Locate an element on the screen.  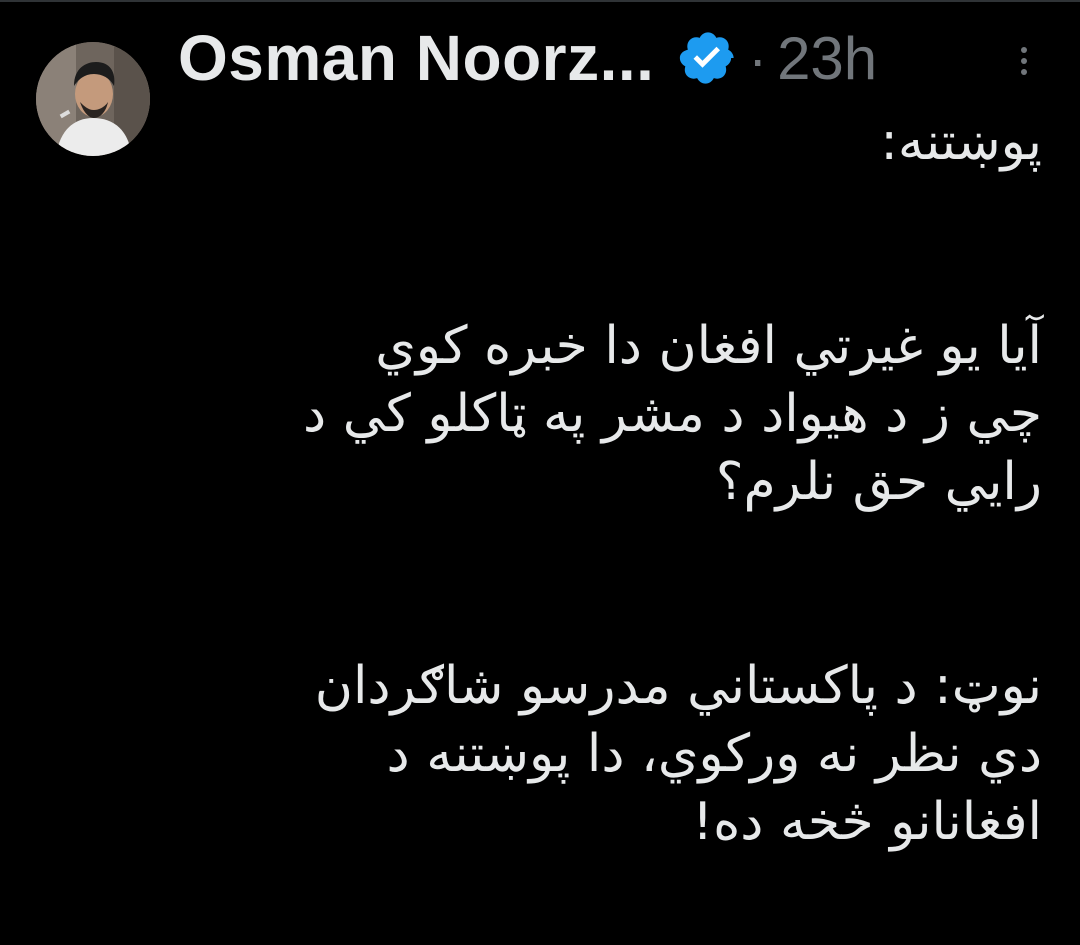
tweet-line: آیا یو غیرتي افغان دا خبره کوي is located at coordinates (708, 346).